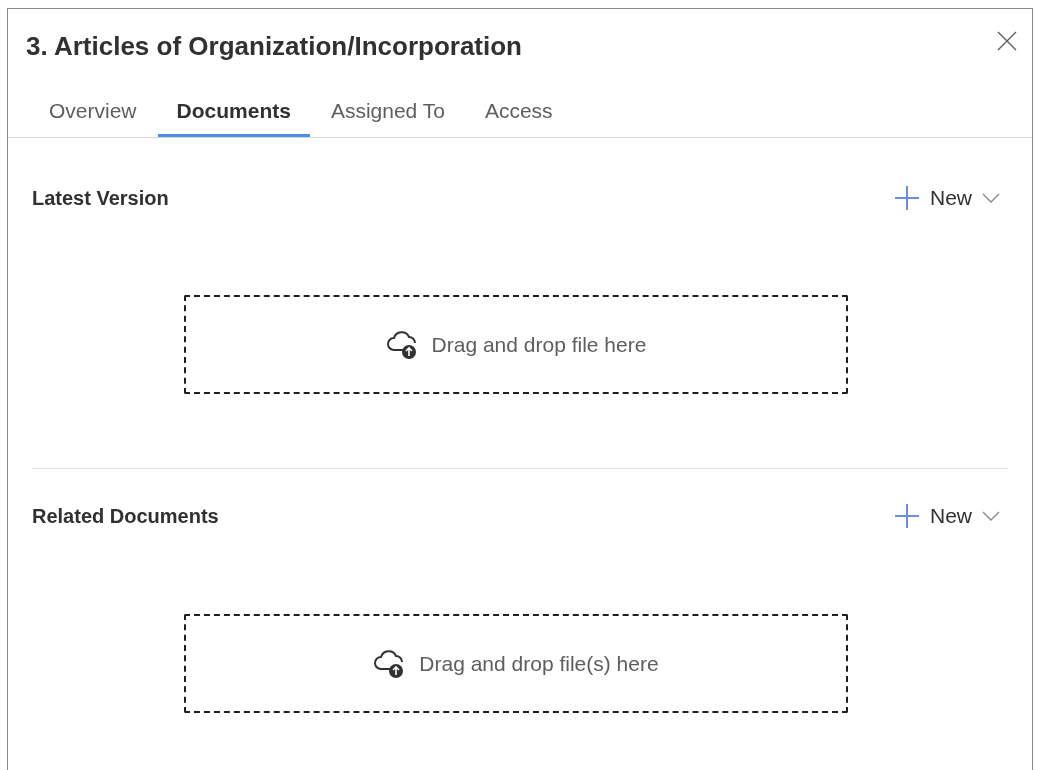  Describe the element at coordinates (274, 46) in the screenshot. I see `panel-title: 3. Articles of Organization/Incorporation` at that location.